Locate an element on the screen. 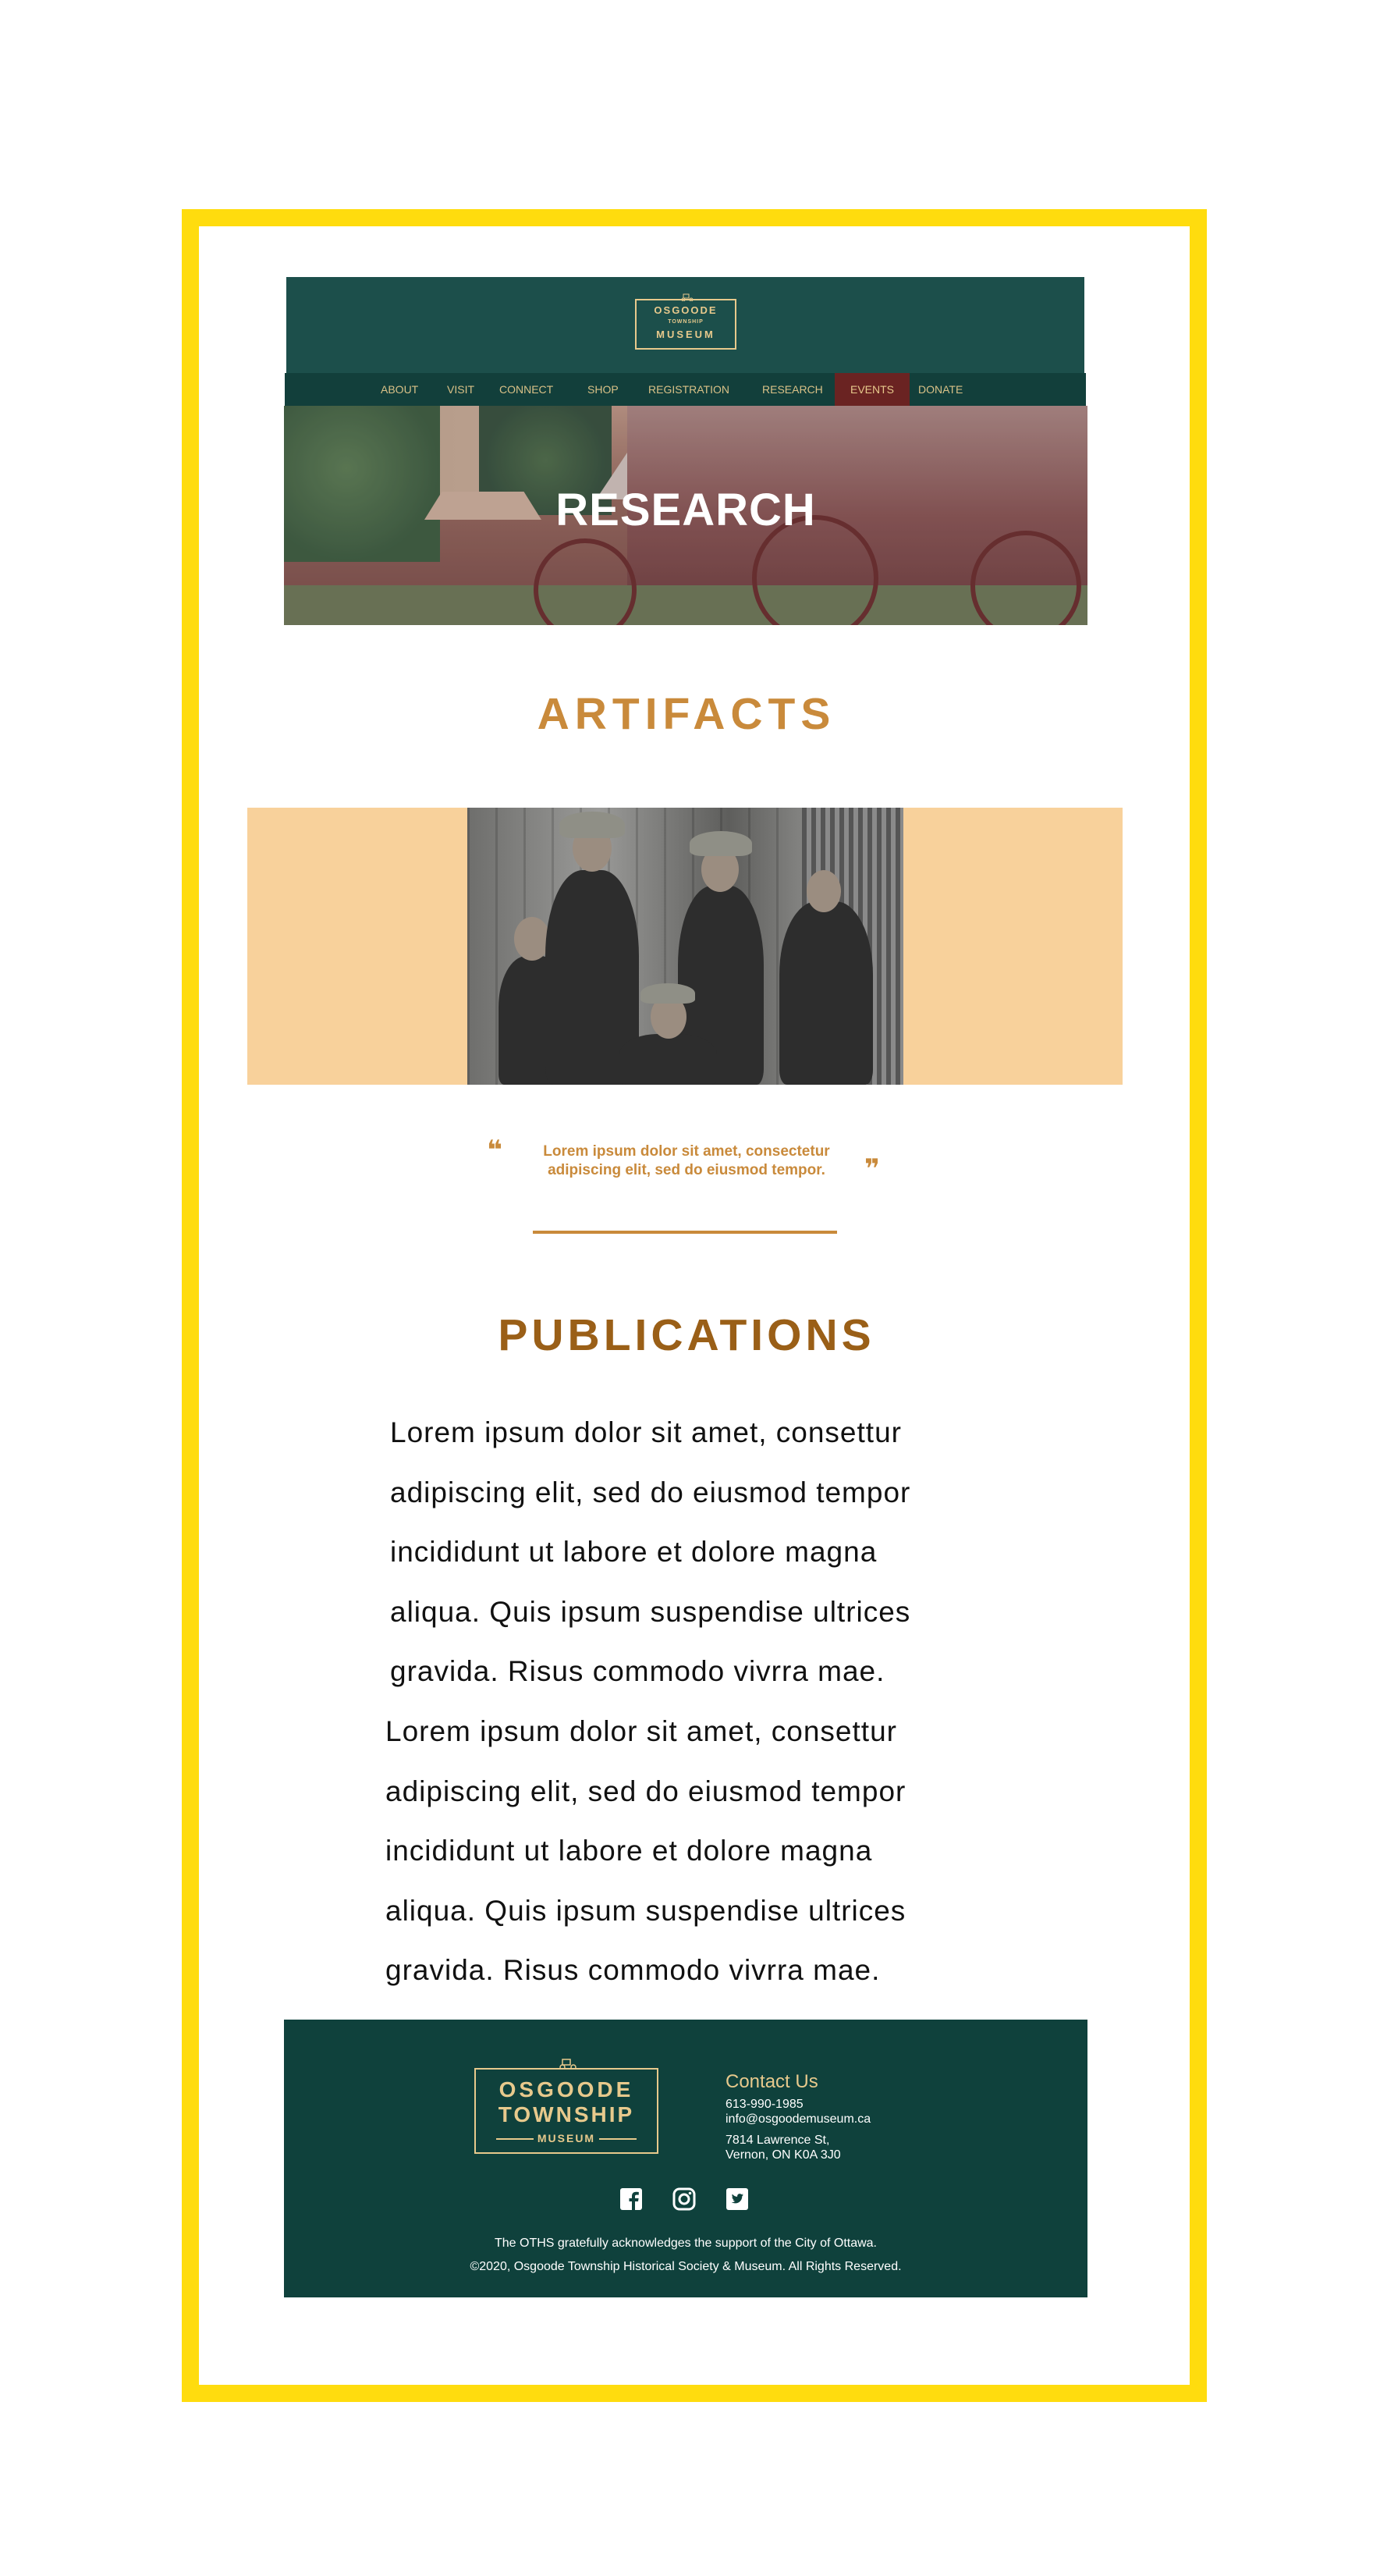 This screenshot has width=1373, height=2576. footer-logo-line-1: OSGOODE is located at coordinates (566, 2089).